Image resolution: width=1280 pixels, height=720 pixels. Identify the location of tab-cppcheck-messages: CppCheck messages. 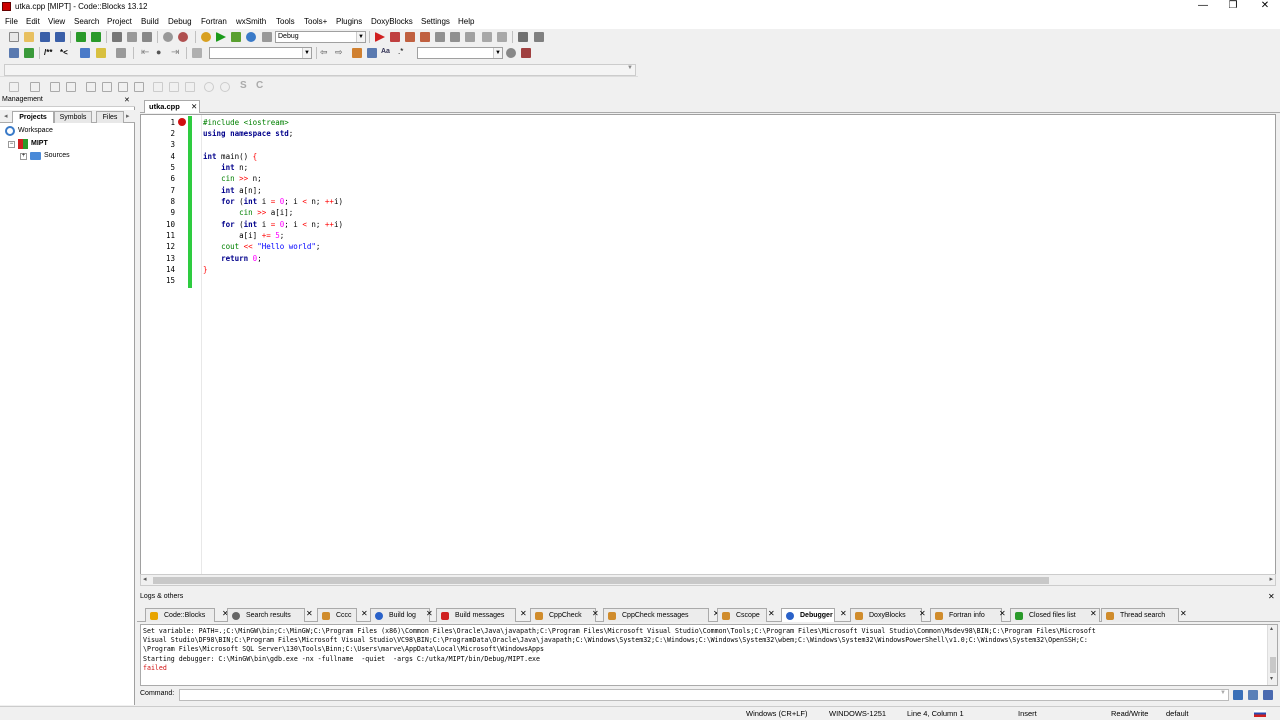
(656, 615).